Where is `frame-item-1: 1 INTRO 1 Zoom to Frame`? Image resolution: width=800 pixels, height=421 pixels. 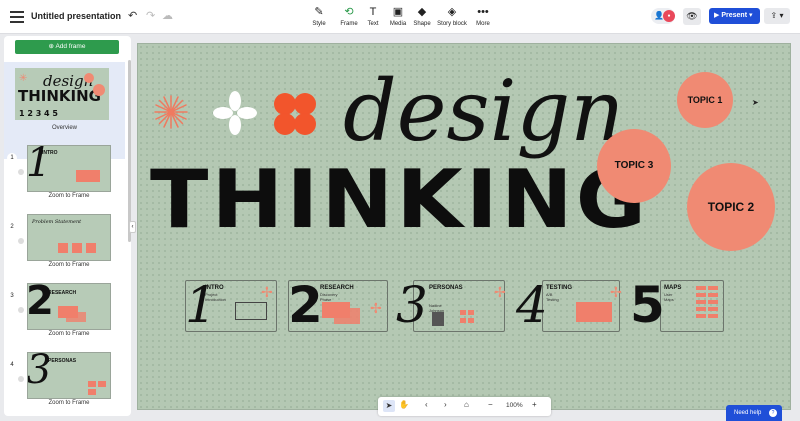 frame-item-1: 1 INTRO 1 Zoom to Frame is located at coordinates (64, 173).